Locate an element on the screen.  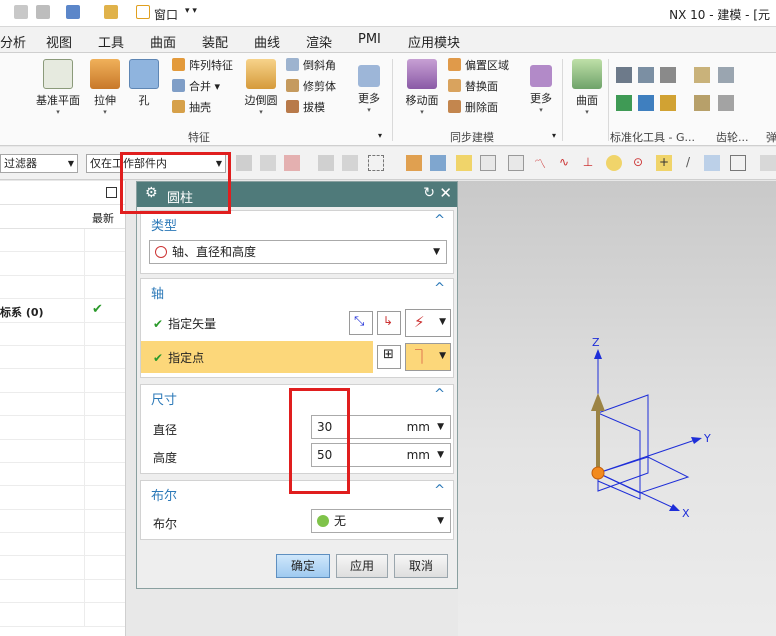
height-input: 50 mm ▼ is located at coordinates (381, 455).